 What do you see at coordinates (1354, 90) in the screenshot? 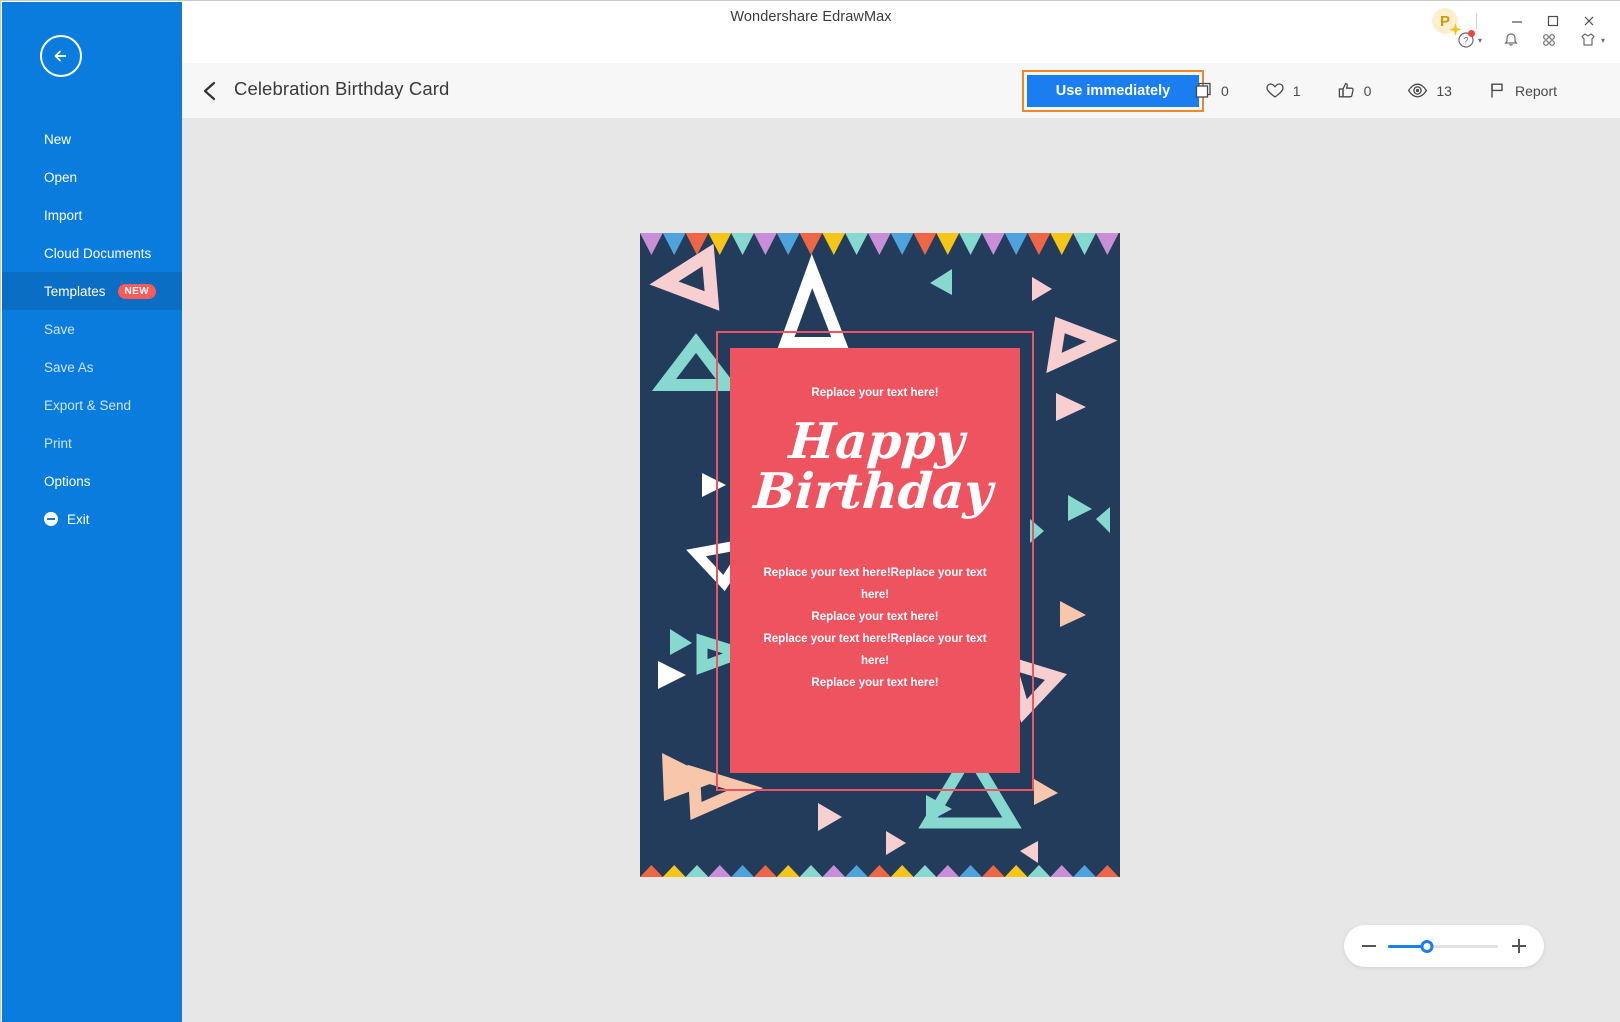
I see `stat-thumbs-up: 0` at bounding box center [1354, 90].